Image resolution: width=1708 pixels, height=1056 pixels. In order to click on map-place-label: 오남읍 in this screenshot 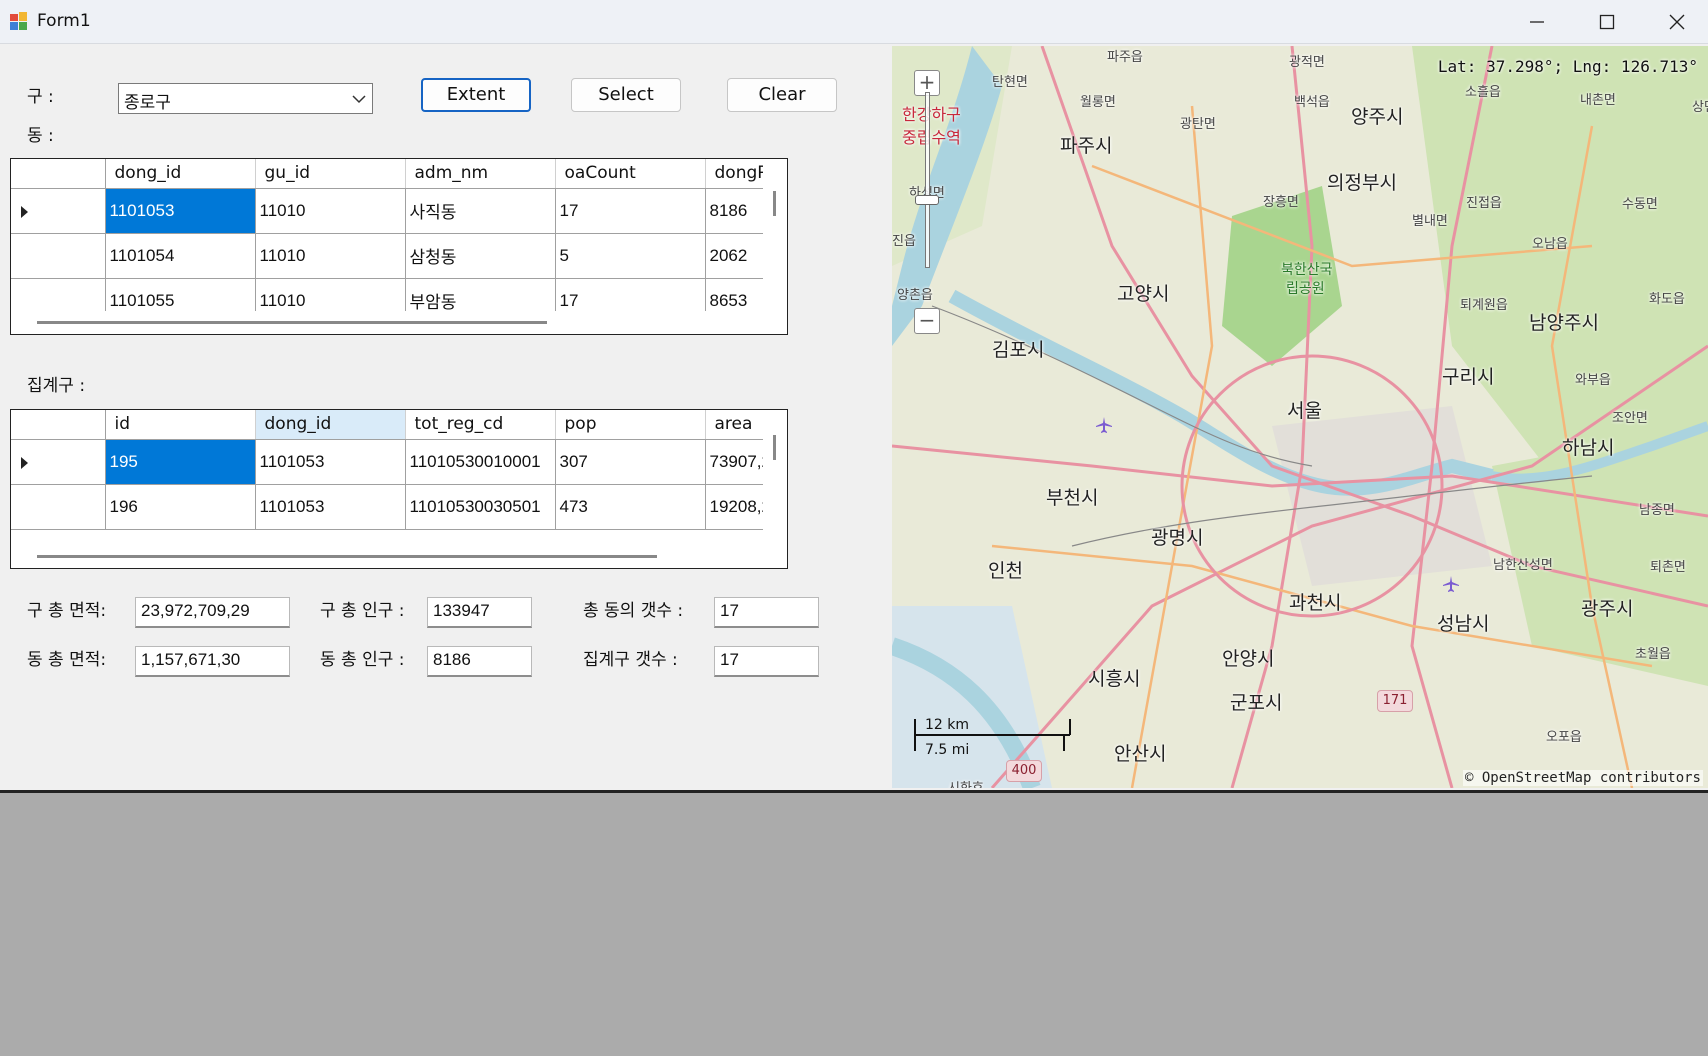, I will do `click(1550, 244)`.